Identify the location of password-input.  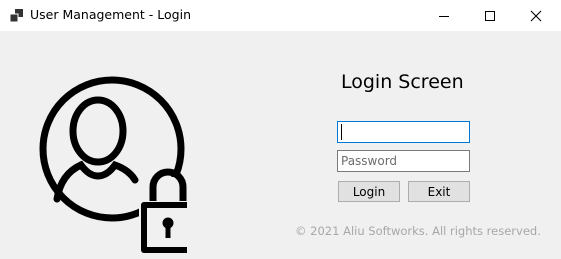
(403, 161).